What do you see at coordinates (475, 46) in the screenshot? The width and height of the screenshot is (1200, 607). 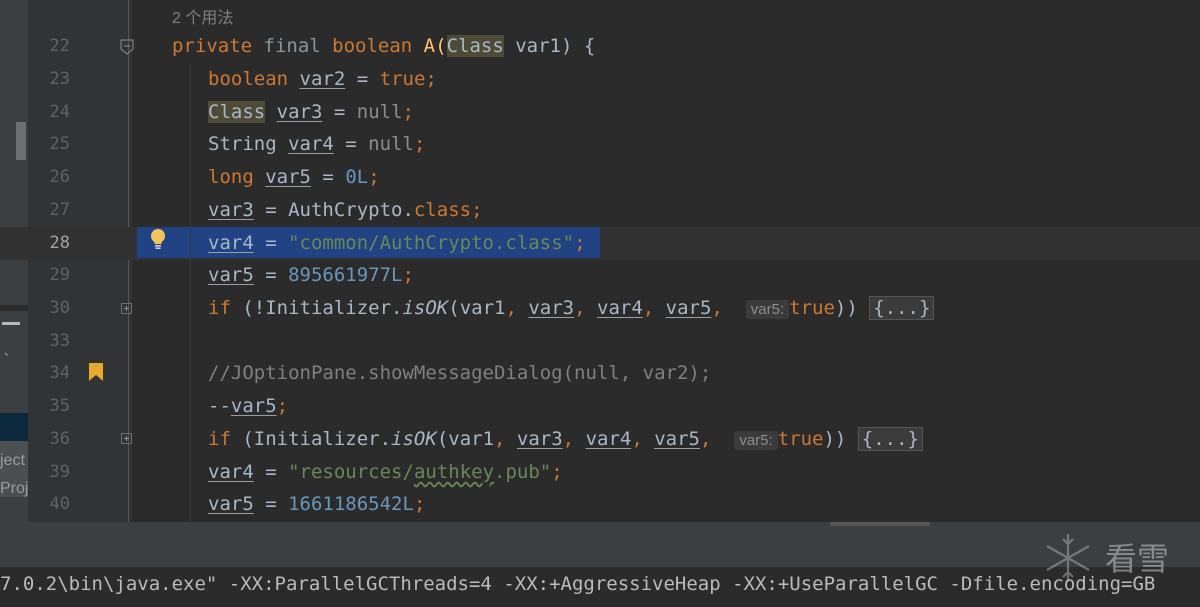 I see `class-ref: Class` at bounding box center [475, 46].